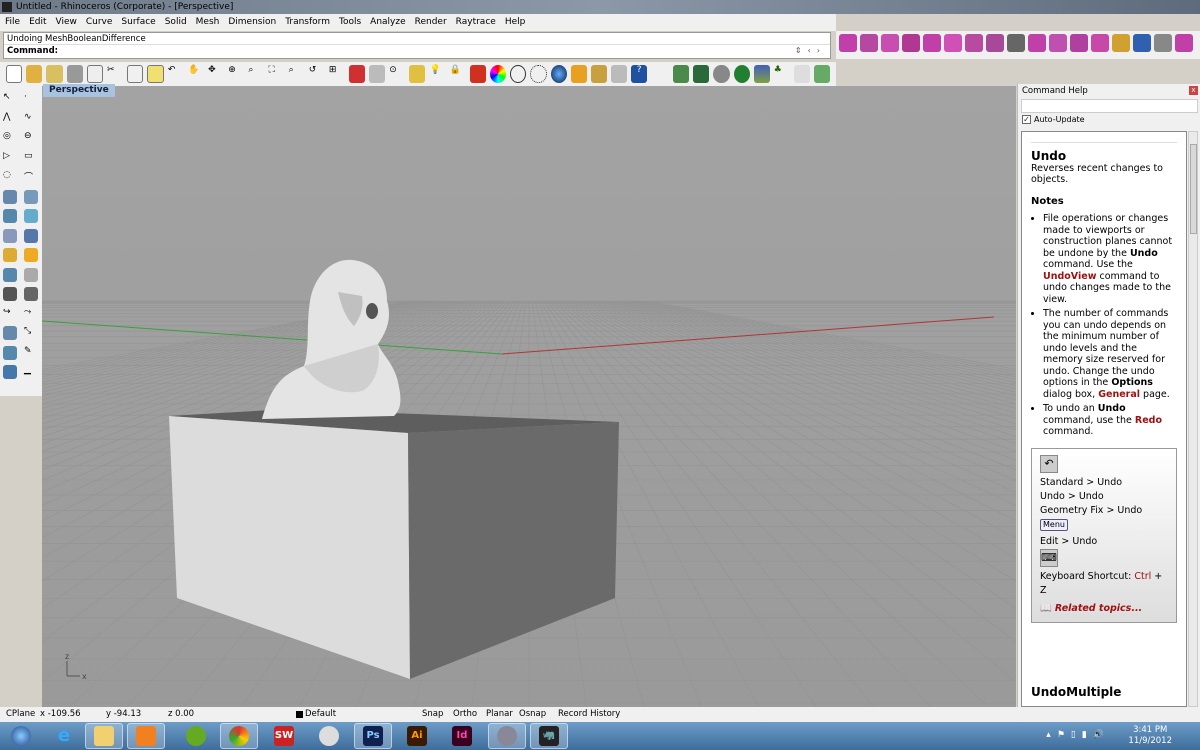 The width and height of the screenshot is (1200, 750). I want to click on cplane-label: CPlane, so click(20, 714).